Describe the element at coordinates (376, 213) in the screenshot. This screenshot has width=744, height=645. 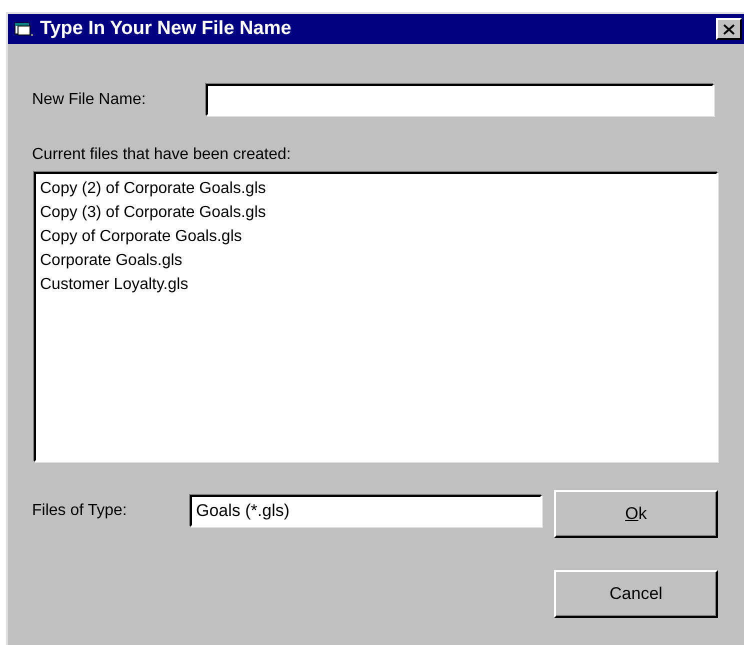
I see `file-item: Copy (3) of Corporate Goals.gls` at that location.